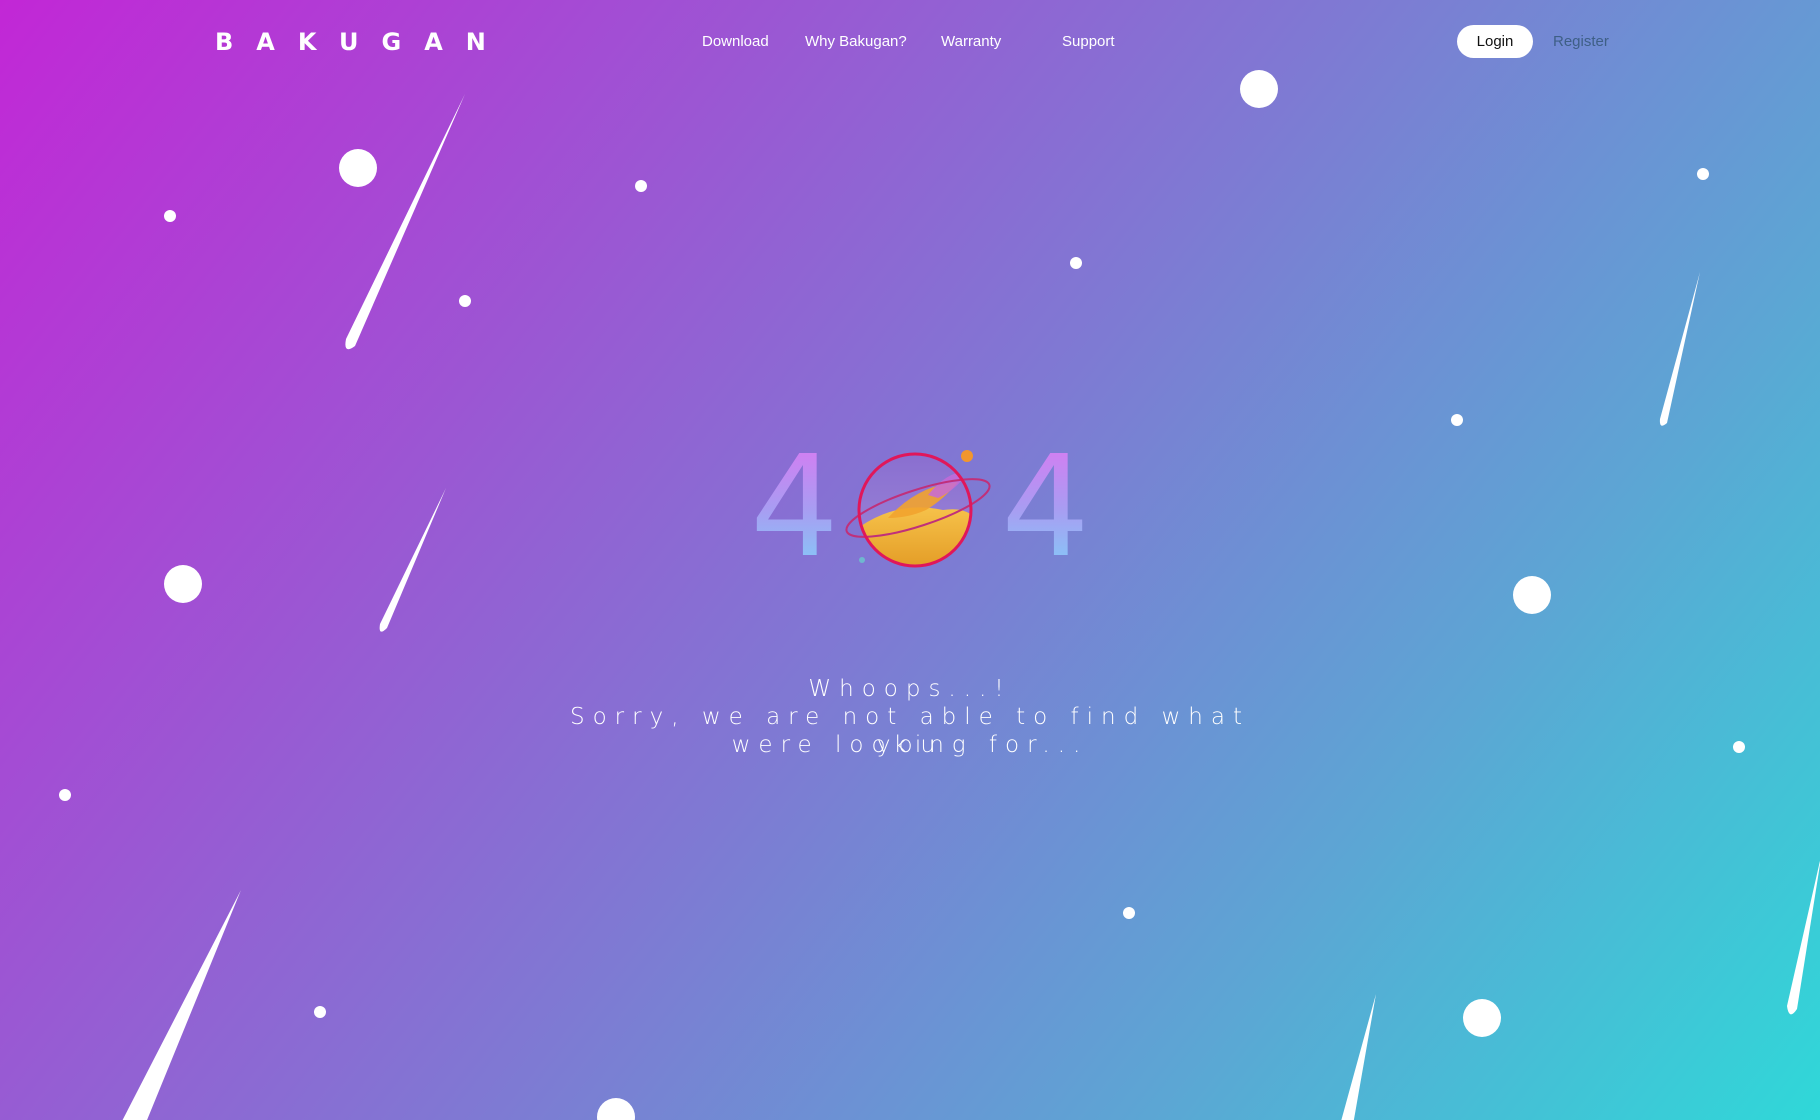  I want to click on nav-why-bakugan: Why Bakugan?, so click(856, 41).